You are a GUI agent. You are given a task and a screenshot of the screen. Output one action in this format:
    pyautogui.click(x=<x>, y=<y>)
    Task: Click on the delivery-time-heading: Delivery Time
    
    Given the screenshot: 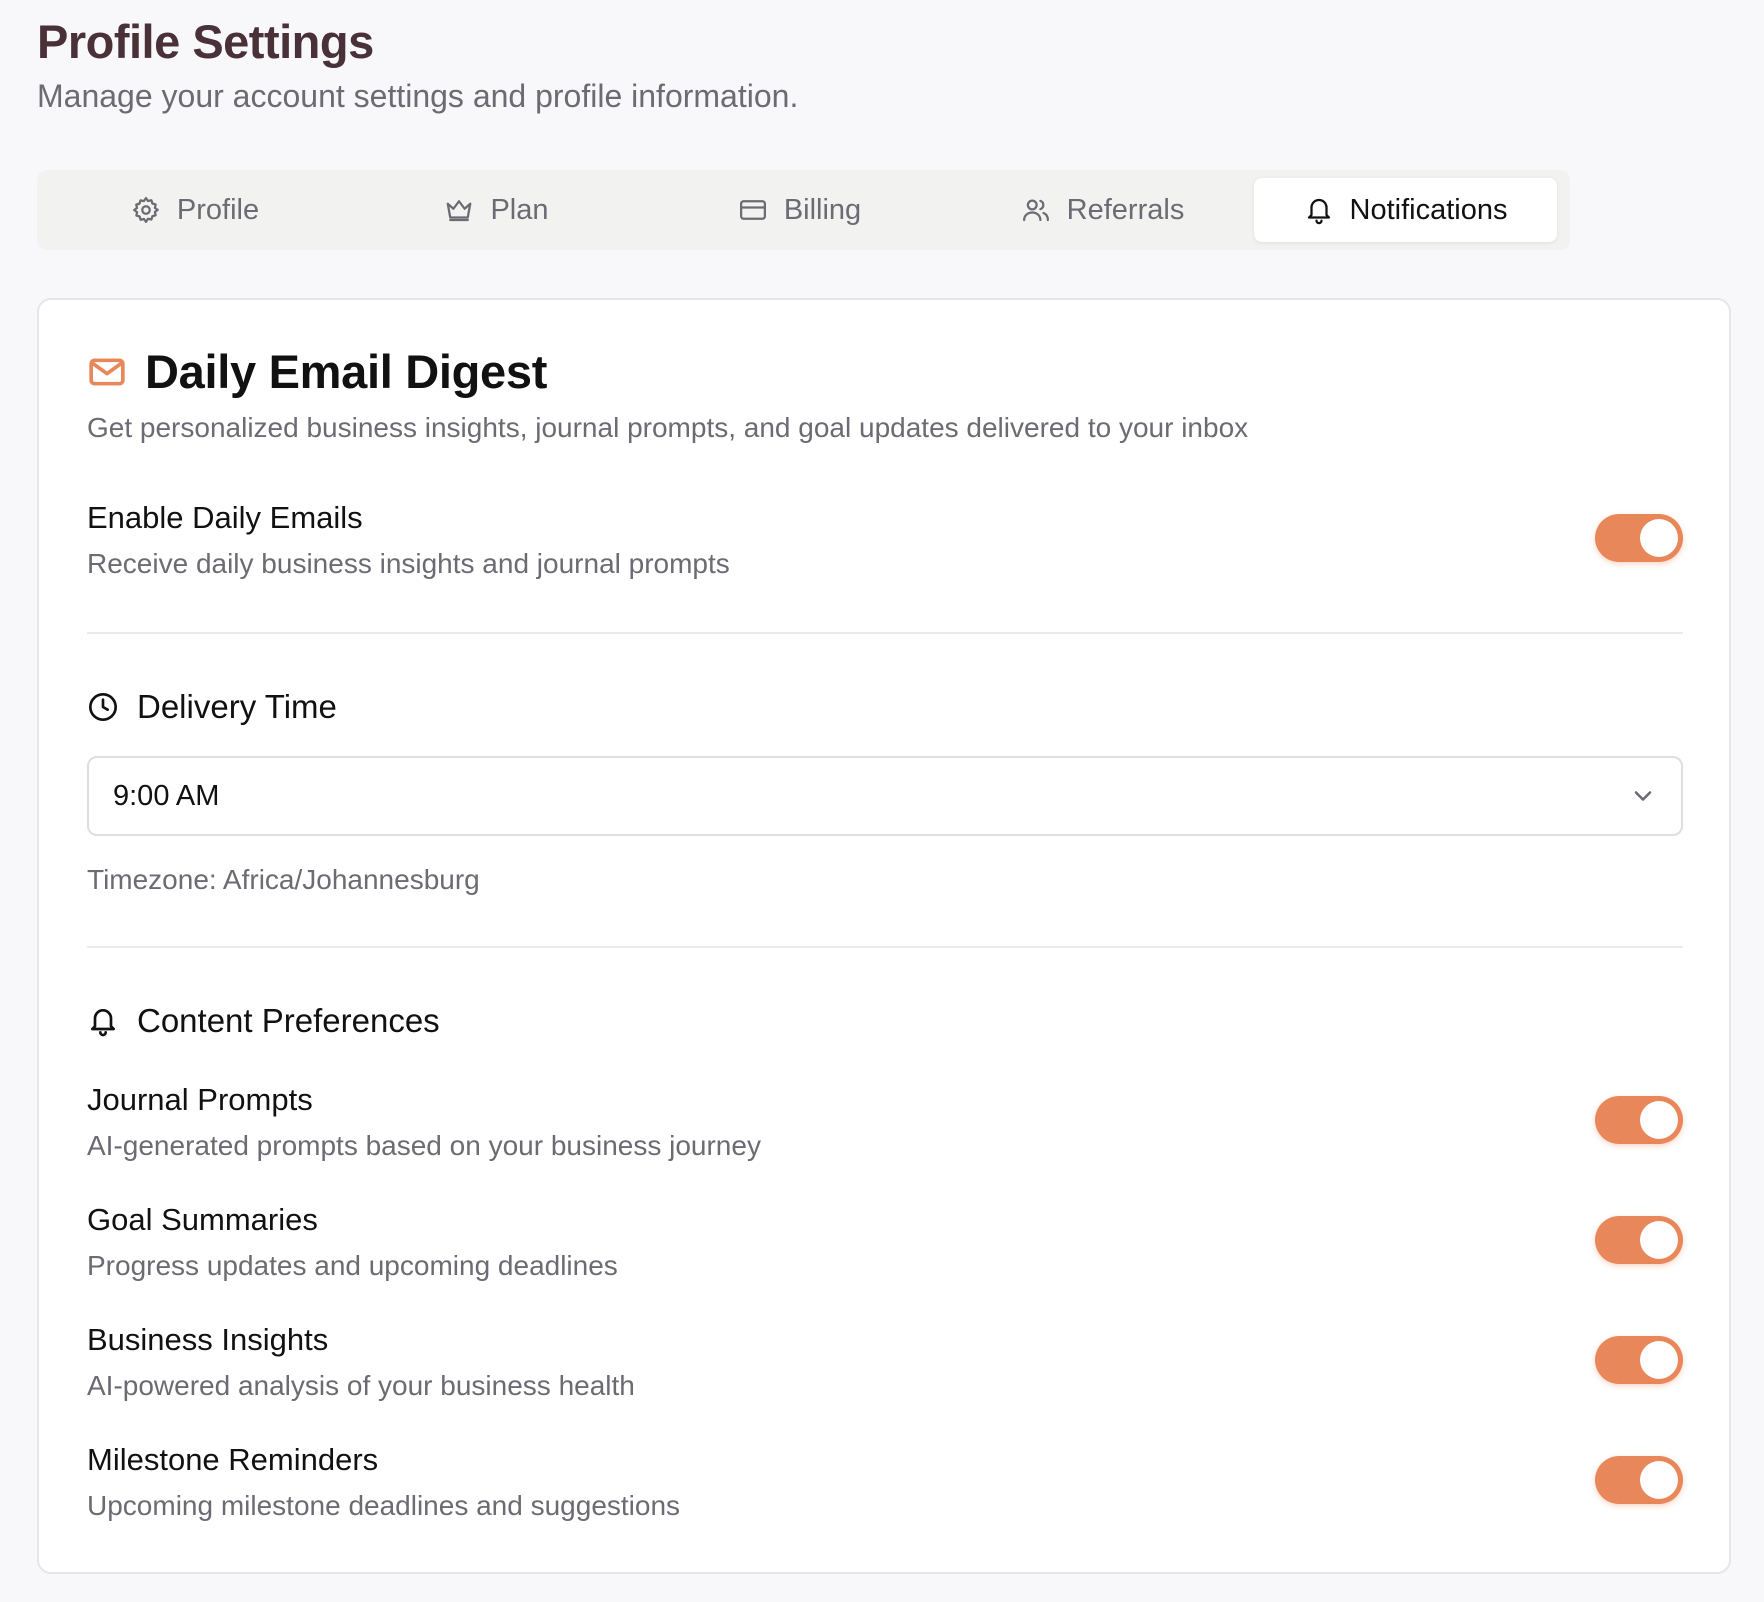 What is the action you would take?
    pyautogui.click(x=212, y=707)
    